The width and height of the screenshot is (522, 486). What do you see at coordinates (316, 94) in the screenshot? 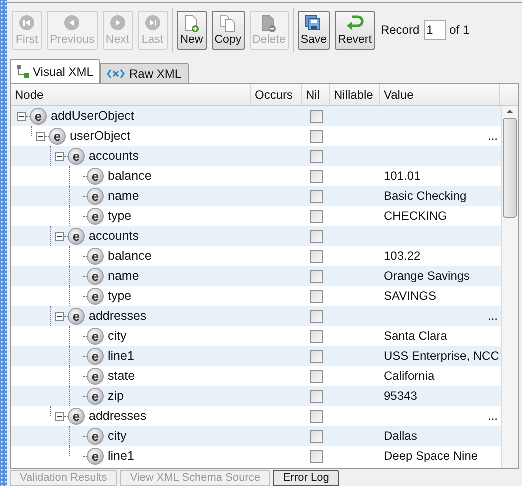
I see `column-header: Nil` at bounding box center [316, 94].